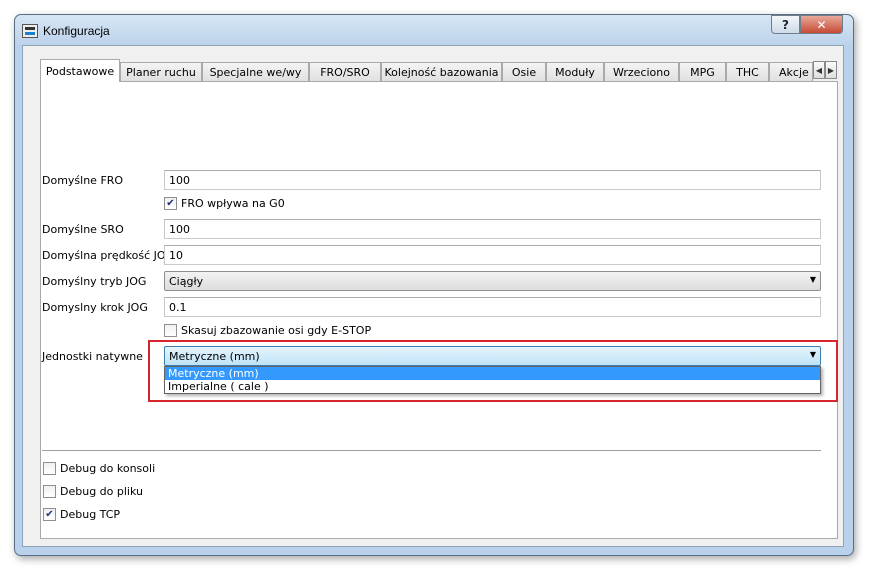 The image size is (871, 575). Describe the element at coordinates (95, 307) in the screenshot. I see `jog-step-label: Domyslny krok JOG` at that location.